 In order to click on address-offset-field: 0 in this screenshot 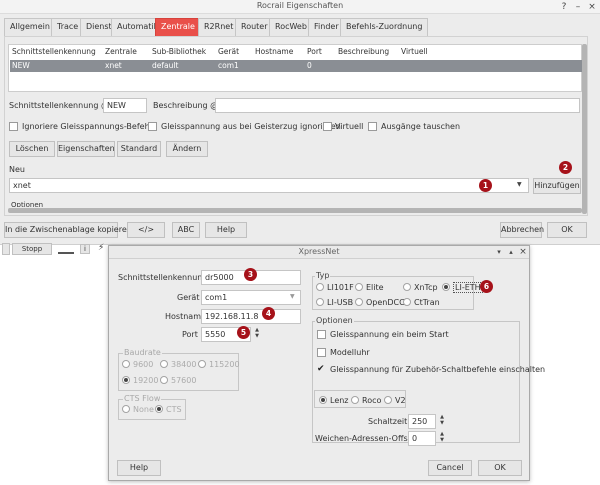, I will do `click(422, 438)`.